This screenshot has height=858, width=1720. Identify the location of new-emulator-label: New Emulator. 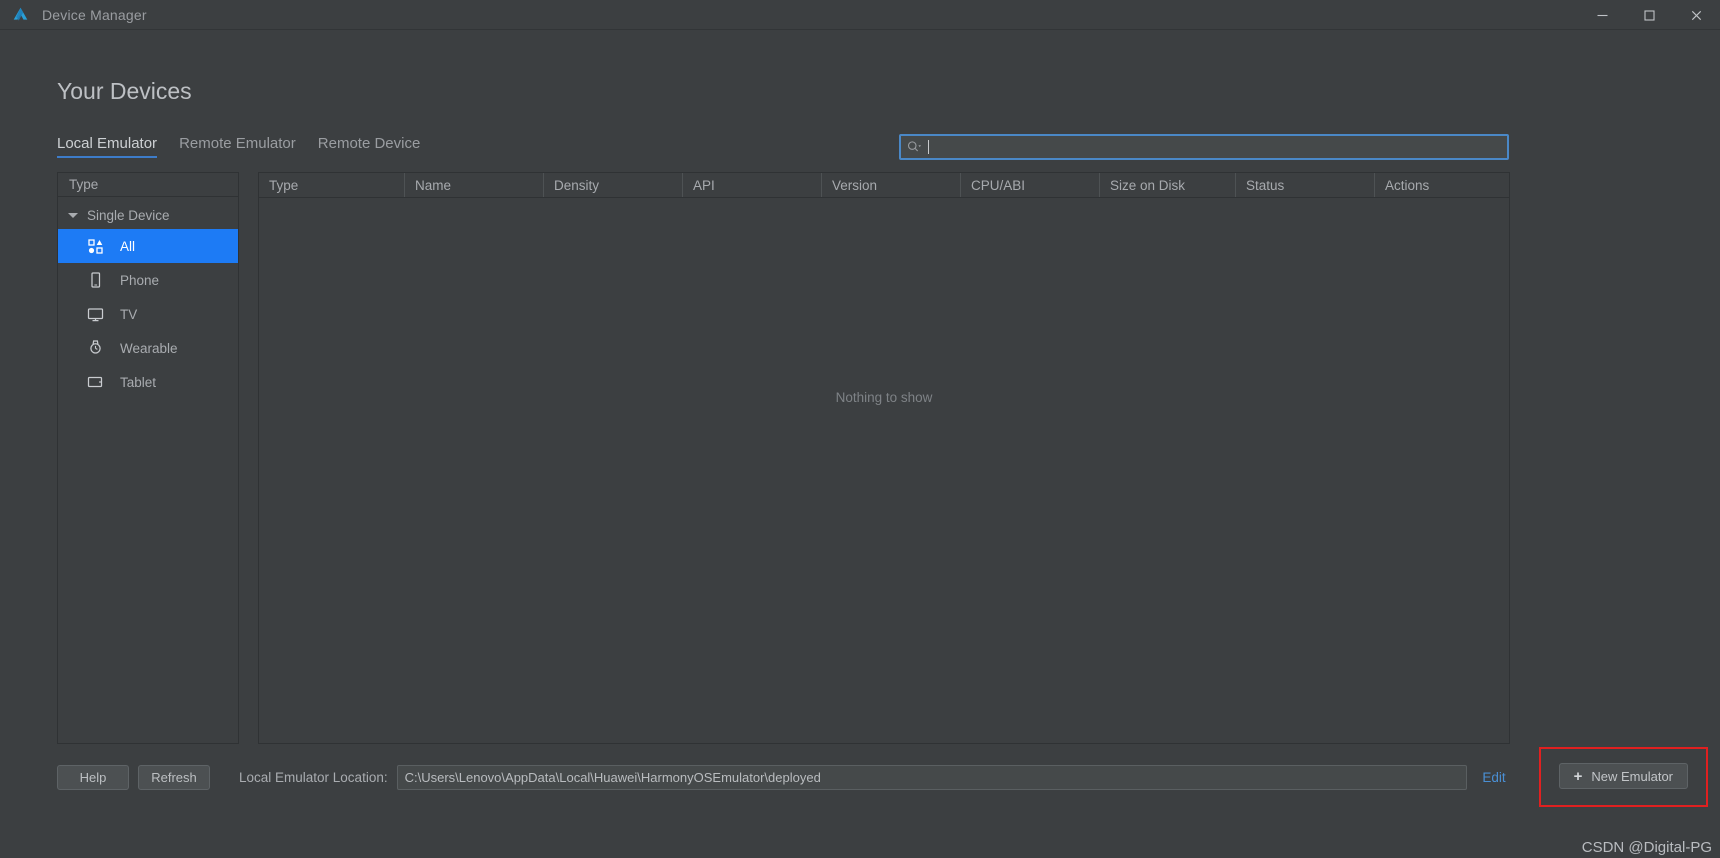
(1632, 776).